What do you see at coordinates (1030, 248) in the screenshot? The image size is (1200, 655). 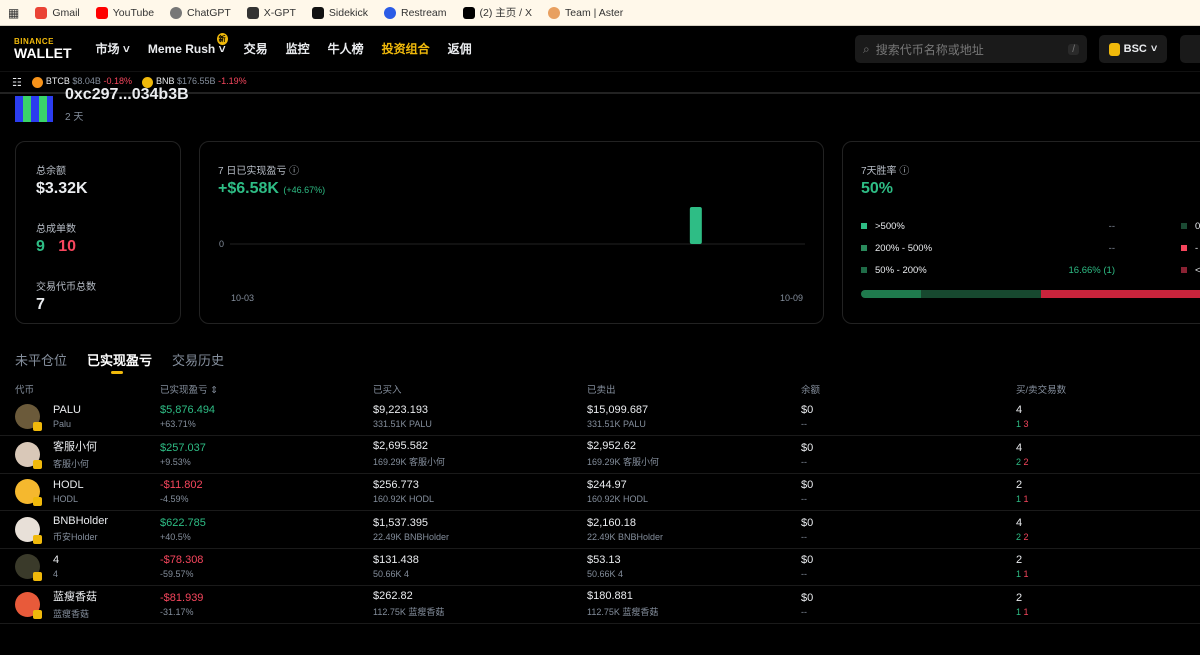 I see `winrate-row: 200% - 500% -- -` at bounding box center [1030, 248].